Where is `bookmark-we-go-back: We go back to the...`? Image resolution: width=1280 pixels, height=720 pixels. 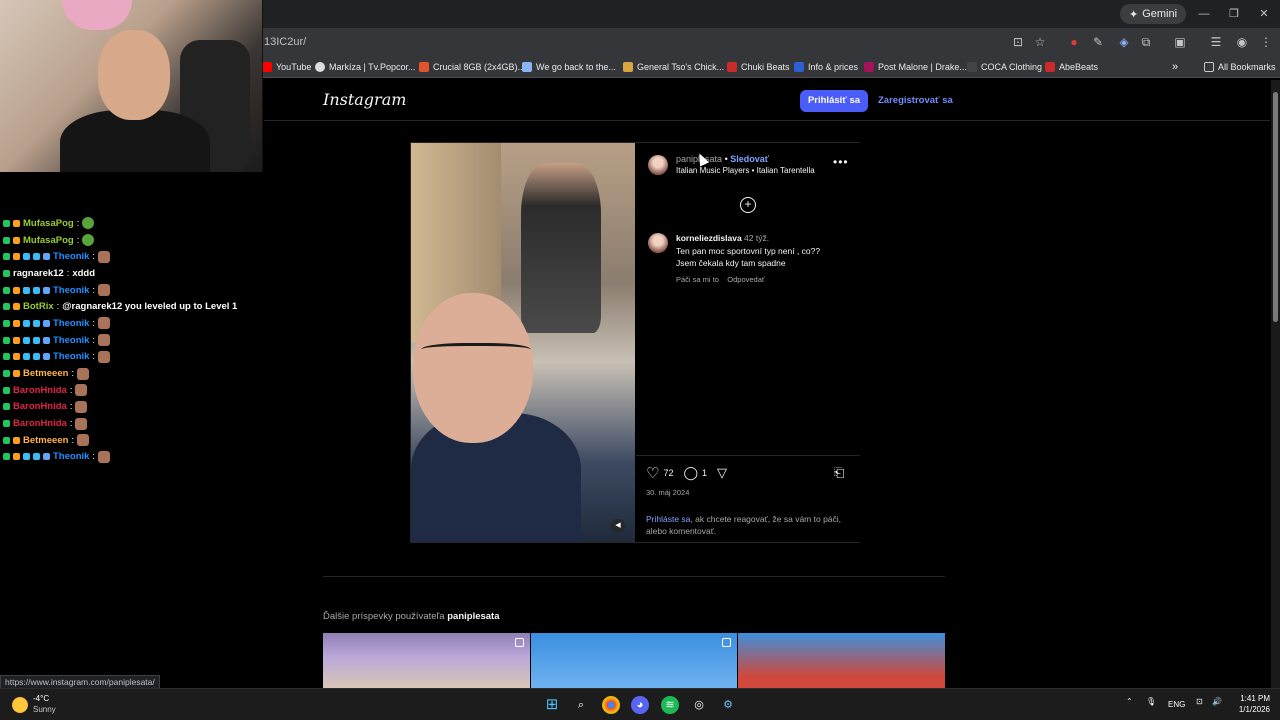
bookmark-we-go-back: We go back to the... is located at coordinates (569, 67).